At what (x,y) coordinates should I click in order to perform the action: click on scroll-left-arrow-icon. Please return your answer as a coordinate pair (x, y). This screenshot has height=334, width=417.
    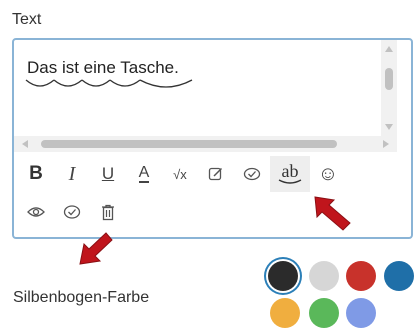
    Looking at the image, I should click on (25, 144).